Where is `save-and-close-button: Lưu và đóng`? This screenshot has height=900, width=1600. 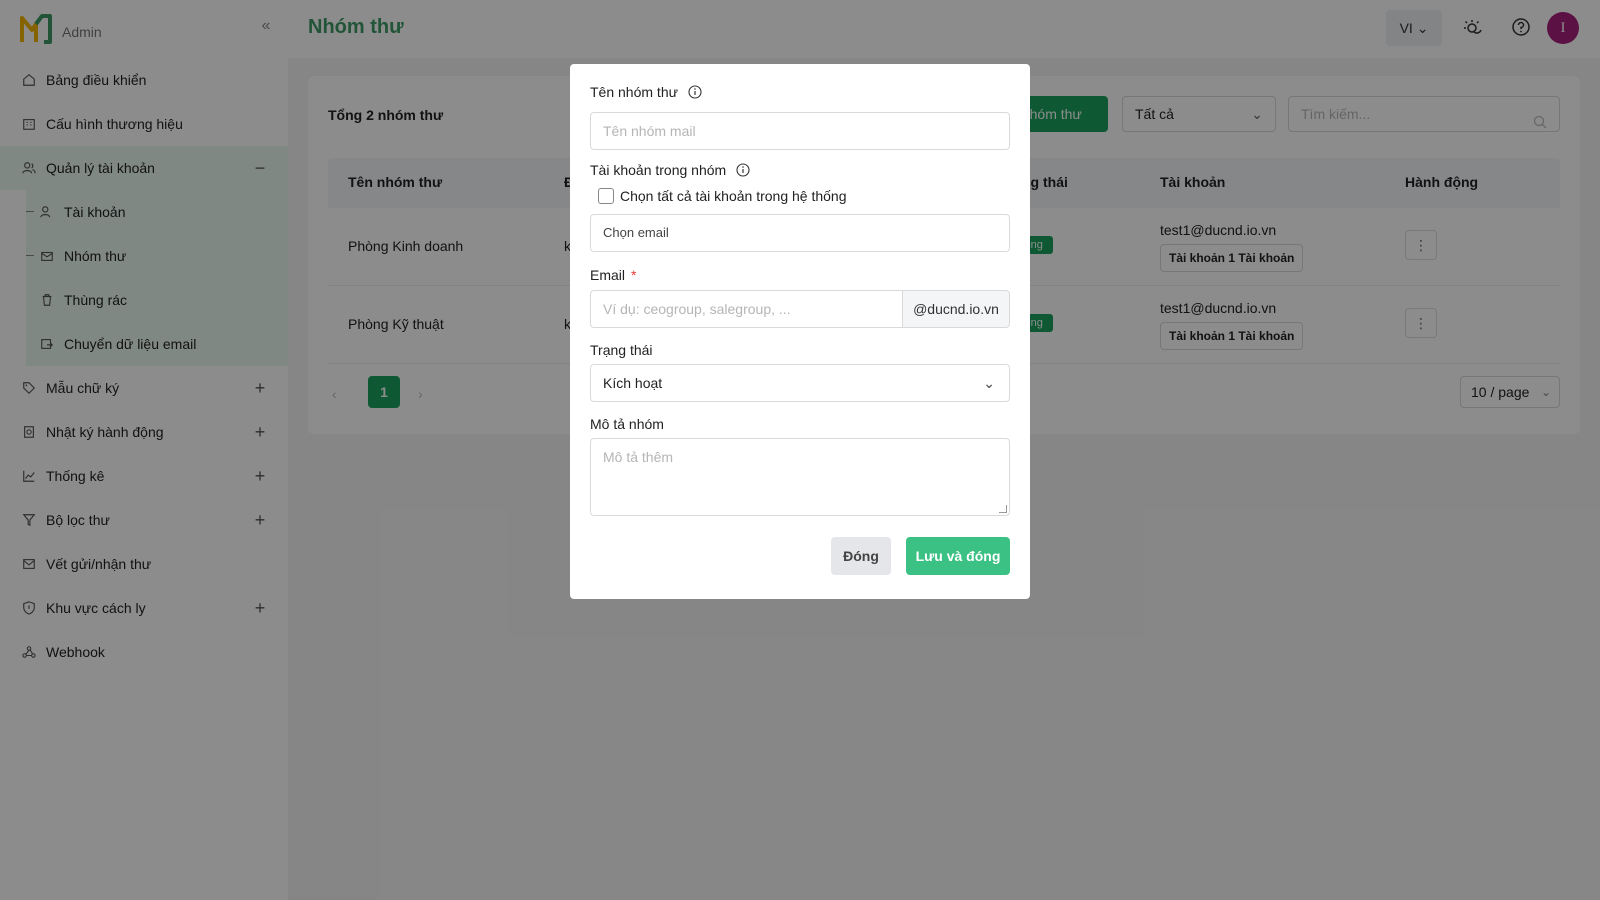
save-and-close-button: Lưu và đóng is located at coordinates (958, 556).